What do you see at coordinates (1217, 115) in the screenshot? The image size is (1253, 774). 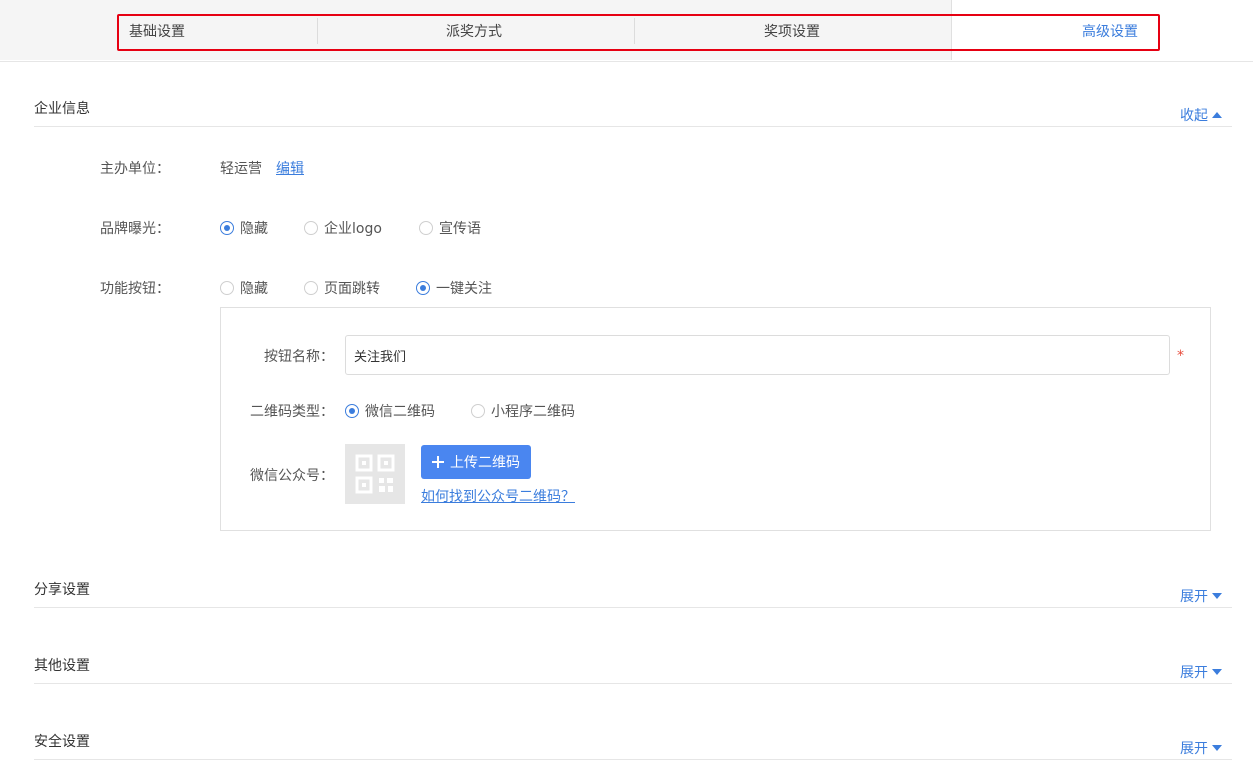 I see `caret-up-icon` at bounding box center [1217, 115].